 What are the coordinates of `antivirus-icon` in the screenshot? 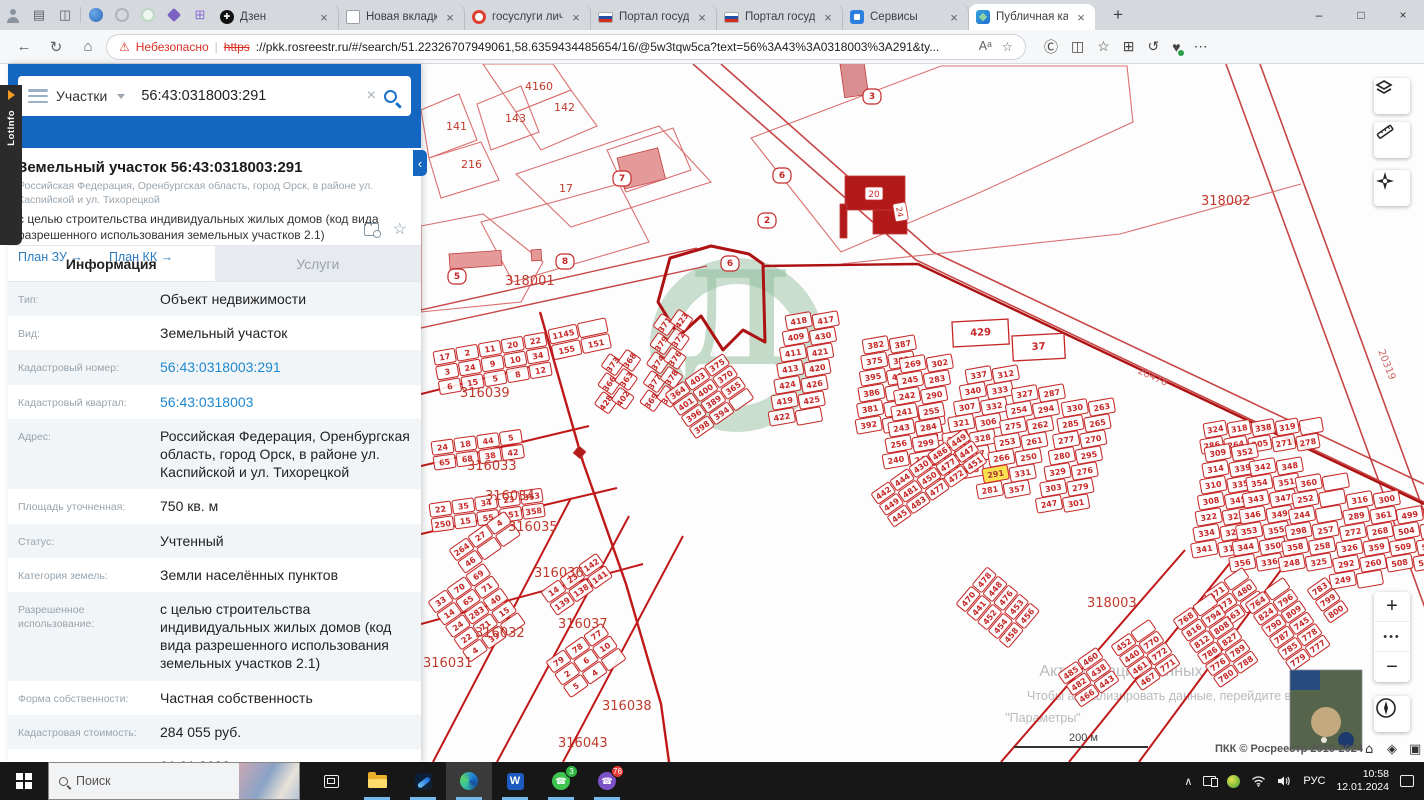 It's located at (1234, 781).